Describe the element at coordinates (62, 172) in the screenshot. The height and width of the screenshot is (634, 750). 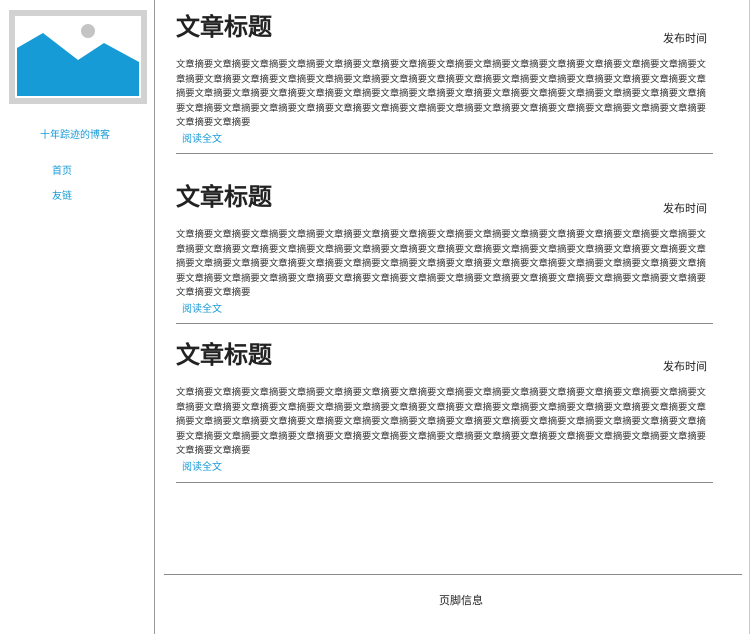
I see `nav-item-home: 首页` at that location.